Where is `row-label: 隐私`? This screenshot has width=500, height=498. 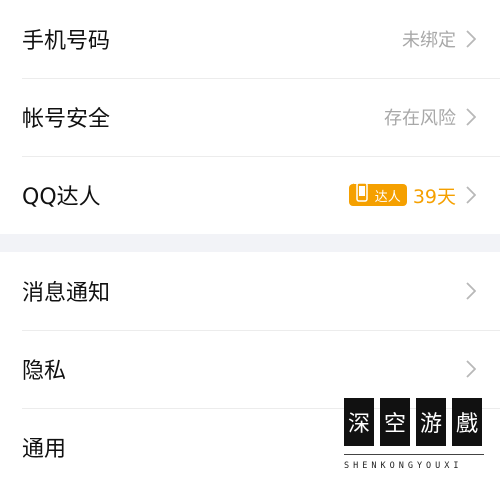
row-label: 隐私 is located at coordinates (44, 371).